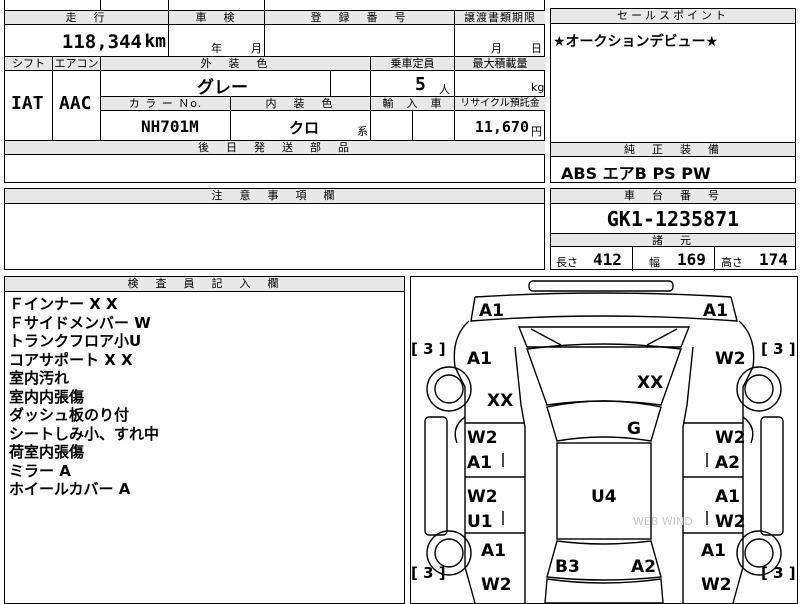 Image resolution: width=800 pixels, height=604 pixels. What do you see at coordinates (155, 41) in the screenshot?
I see `mileage-unit: km` at bounding box center [155, 41].